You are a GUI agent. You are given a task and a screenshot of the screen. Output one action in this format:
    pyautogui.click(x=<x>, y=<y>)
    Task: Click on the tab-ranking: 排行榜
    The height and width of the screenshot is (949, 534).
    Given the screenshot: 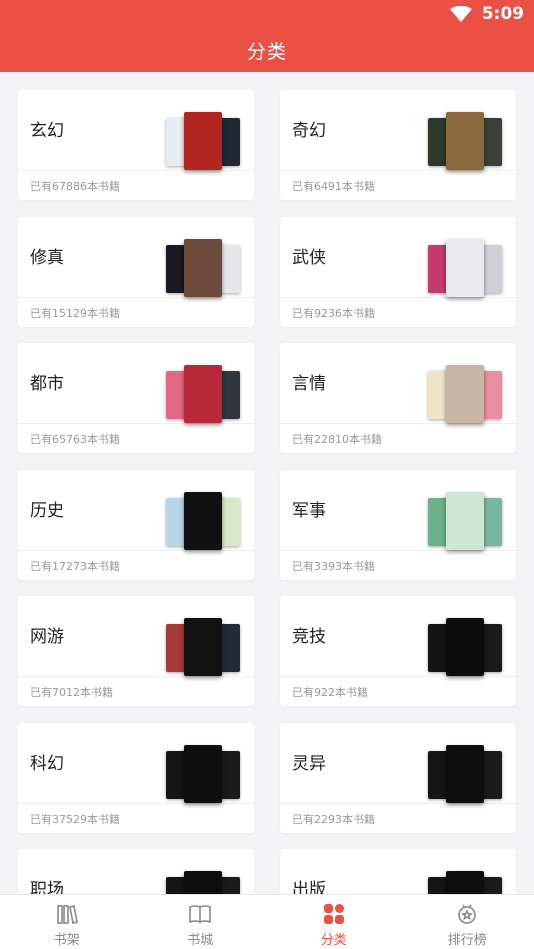 What is the action you would take?
    pyautogui.click(x=467, y=922)
    